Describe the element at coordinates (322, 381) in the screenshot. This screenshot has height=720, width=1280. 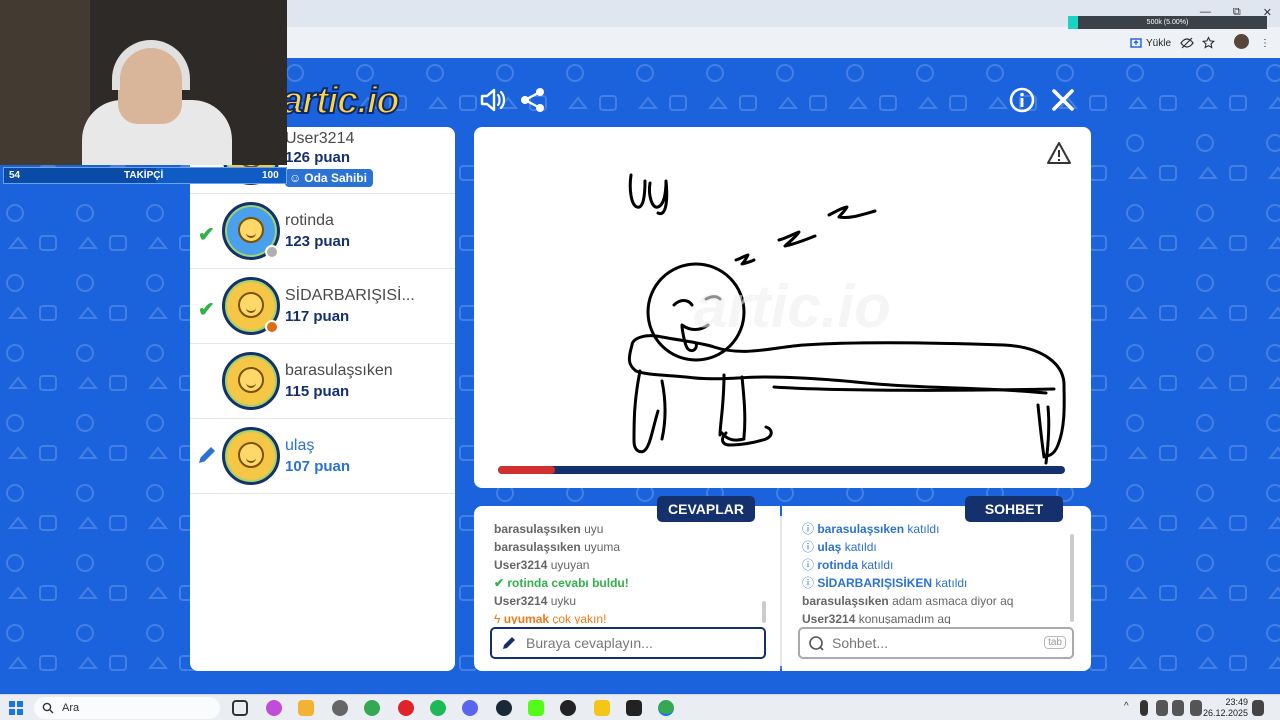
I see `player-row: barasulaşsıken 115 puan` at that location.